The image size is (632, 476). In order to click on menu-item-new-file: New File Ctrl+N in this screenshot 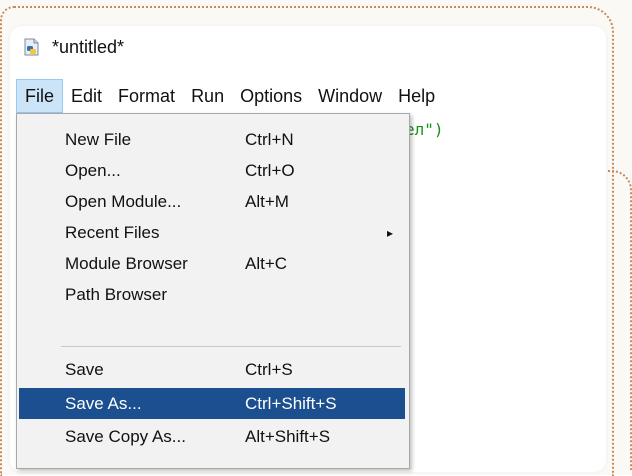, I will do `click(212, 139)`.